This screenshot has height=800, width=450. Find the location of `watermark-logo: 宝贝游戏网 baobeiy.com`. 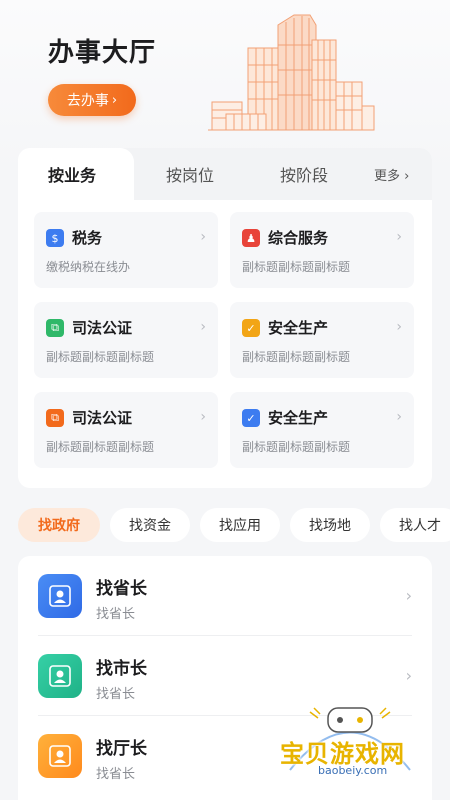

watermark-logo: 宝贝游戏网 baobeiy.com is located at coordinates (350, 747).